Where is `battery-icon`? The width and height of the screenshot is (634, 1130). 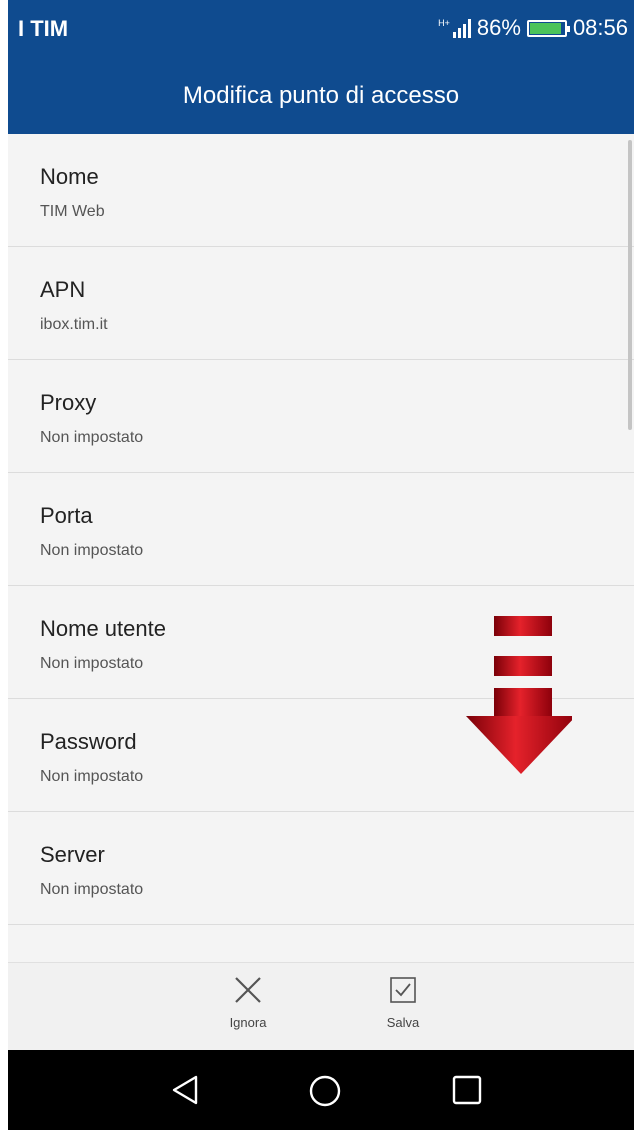
battery-icon is located at coordinates (548, 28).